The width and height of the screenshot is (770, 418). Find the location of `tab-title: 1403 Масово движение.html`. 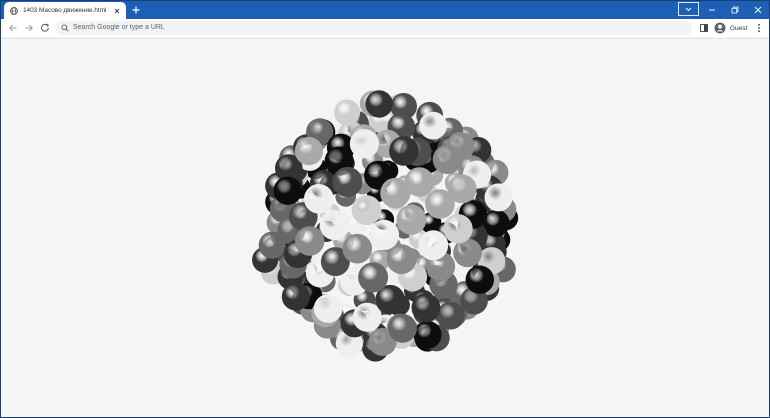

tab-title: 1403 Масово движение.html is located at coordinates (65, 10).